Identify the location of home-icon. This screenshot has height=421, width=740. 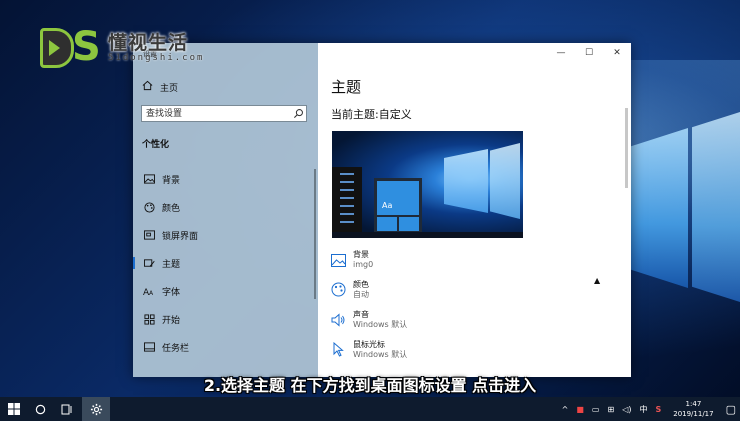
(147, 87).